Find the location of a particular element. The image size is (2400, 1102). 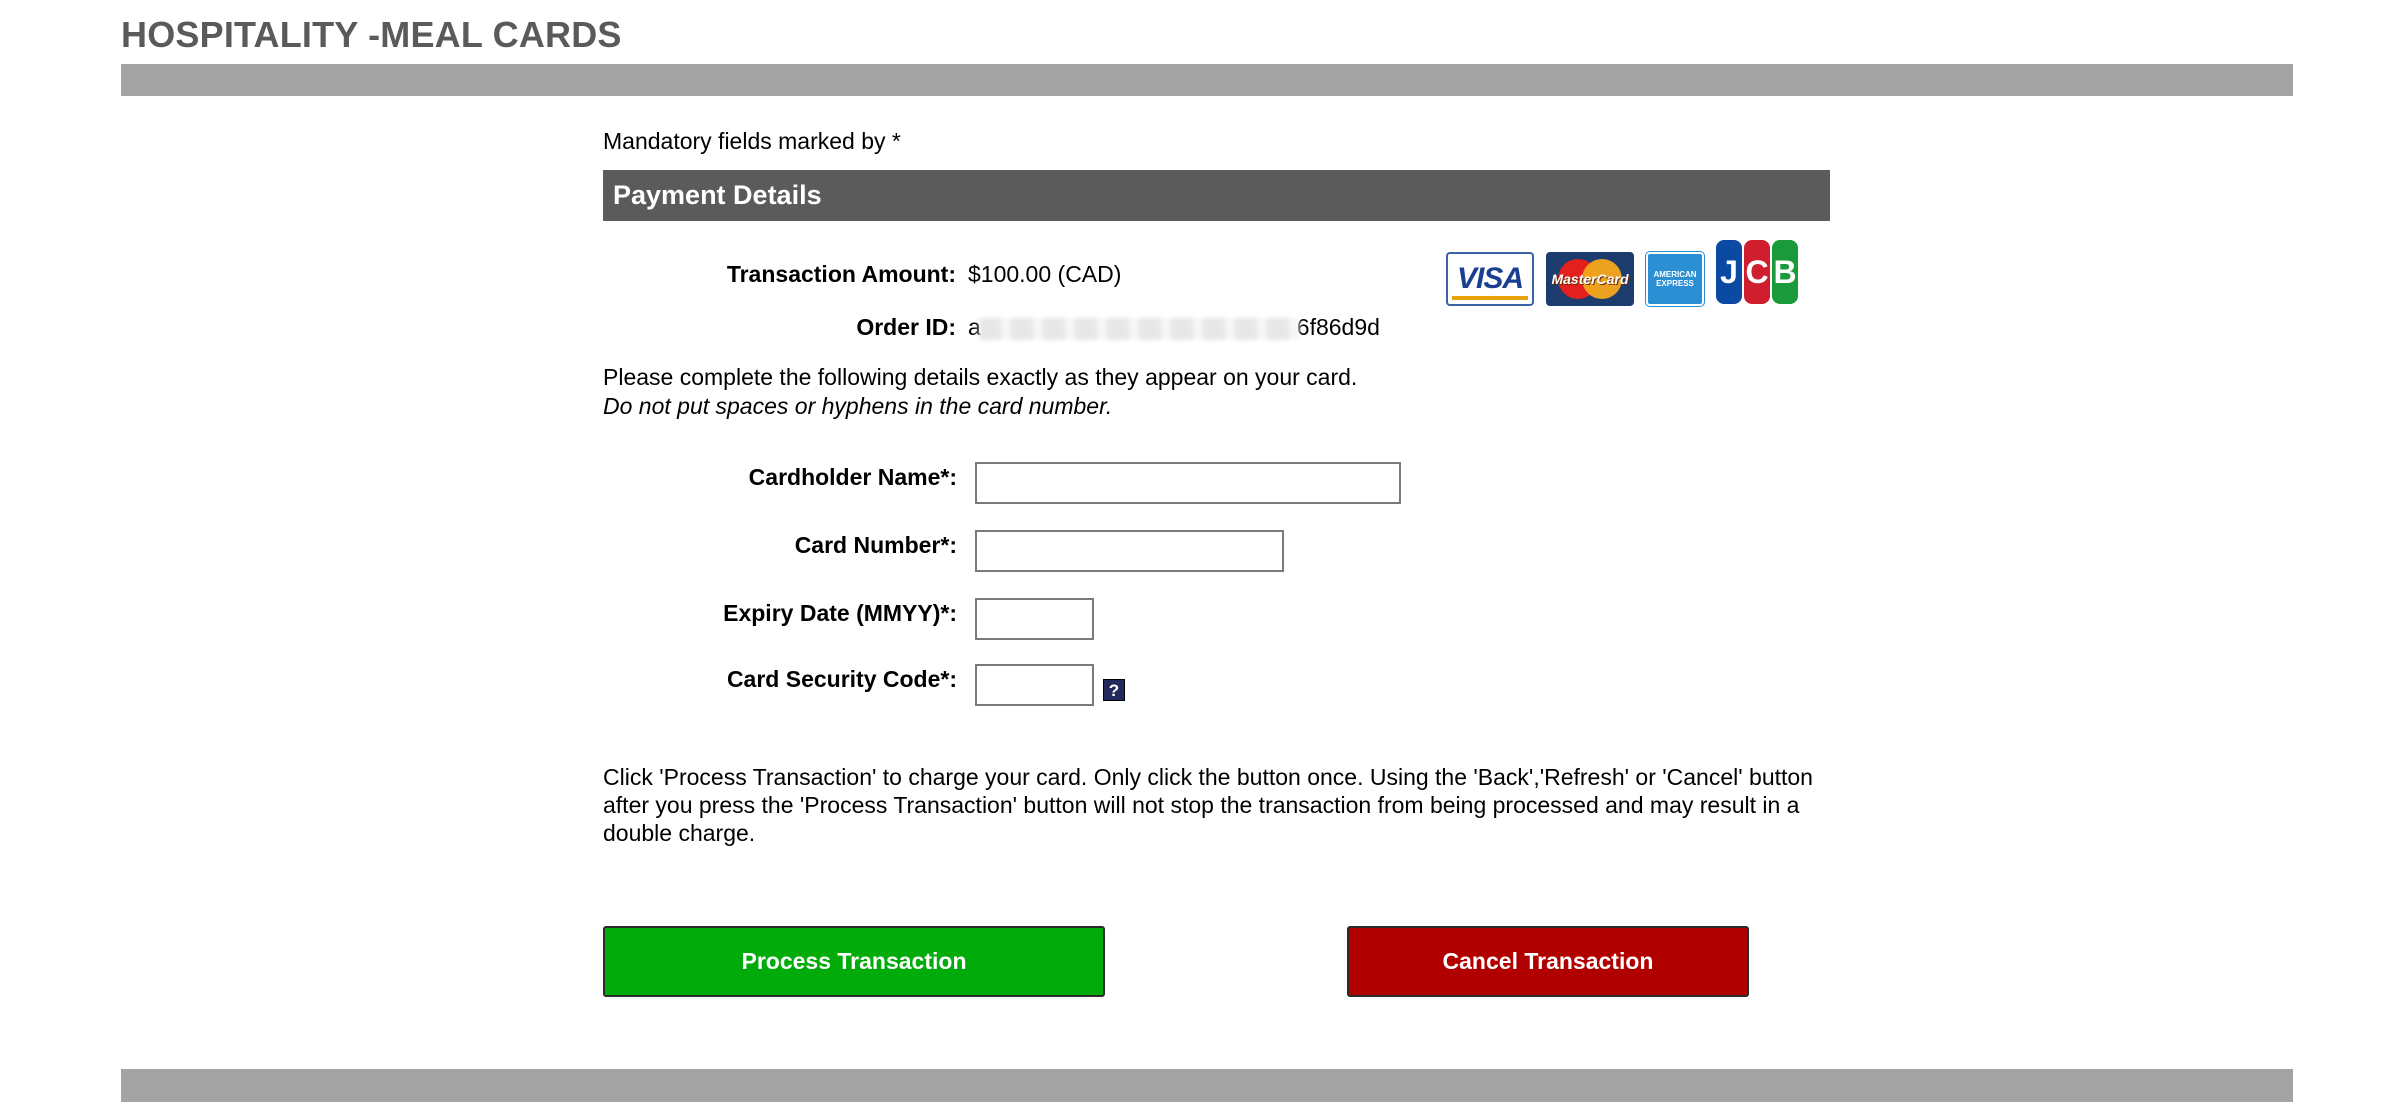

jcb-j-segment: J is located at coordinates (1729, 272).